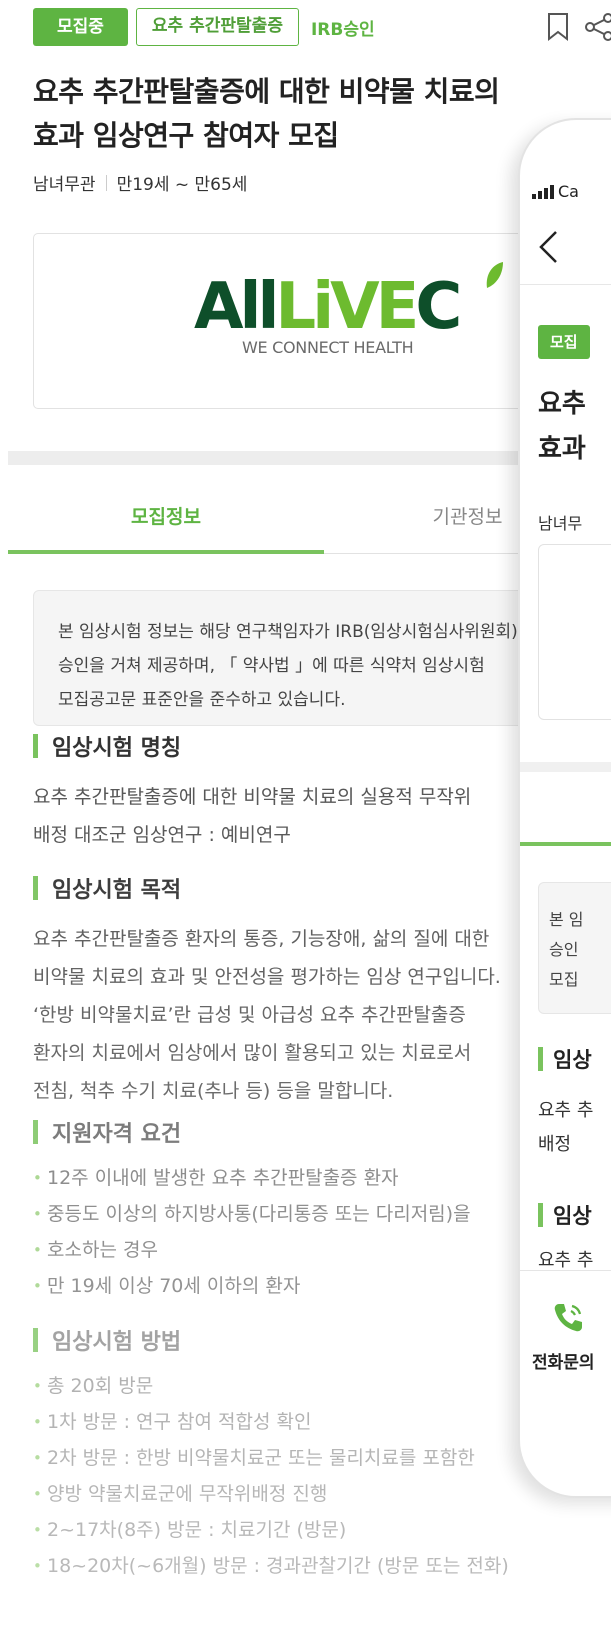 The width and height of the screenshot is (611, 1644). Describe the element at coordinates (313, 1458) in the screenshot. I see `list-item: 2차 방문 : 한방 비약물치료군 또는 물리치료를 포함한` at that location.